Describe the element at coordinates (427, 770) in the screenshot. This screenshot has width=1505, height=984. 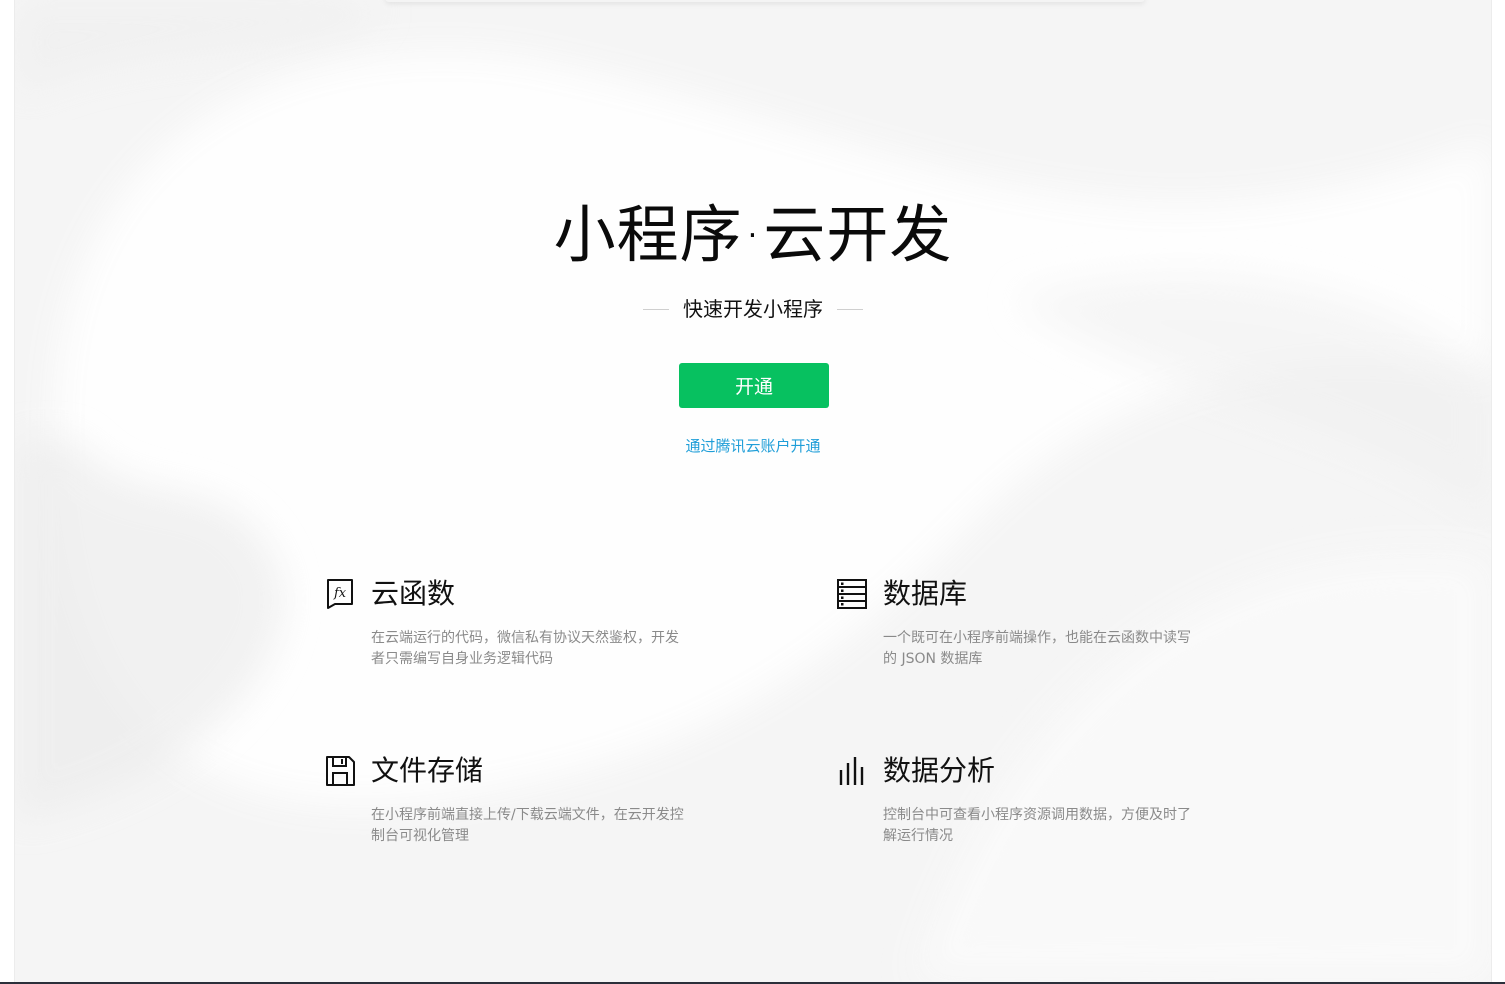
I see `feature-title: 文件存储` at that location.